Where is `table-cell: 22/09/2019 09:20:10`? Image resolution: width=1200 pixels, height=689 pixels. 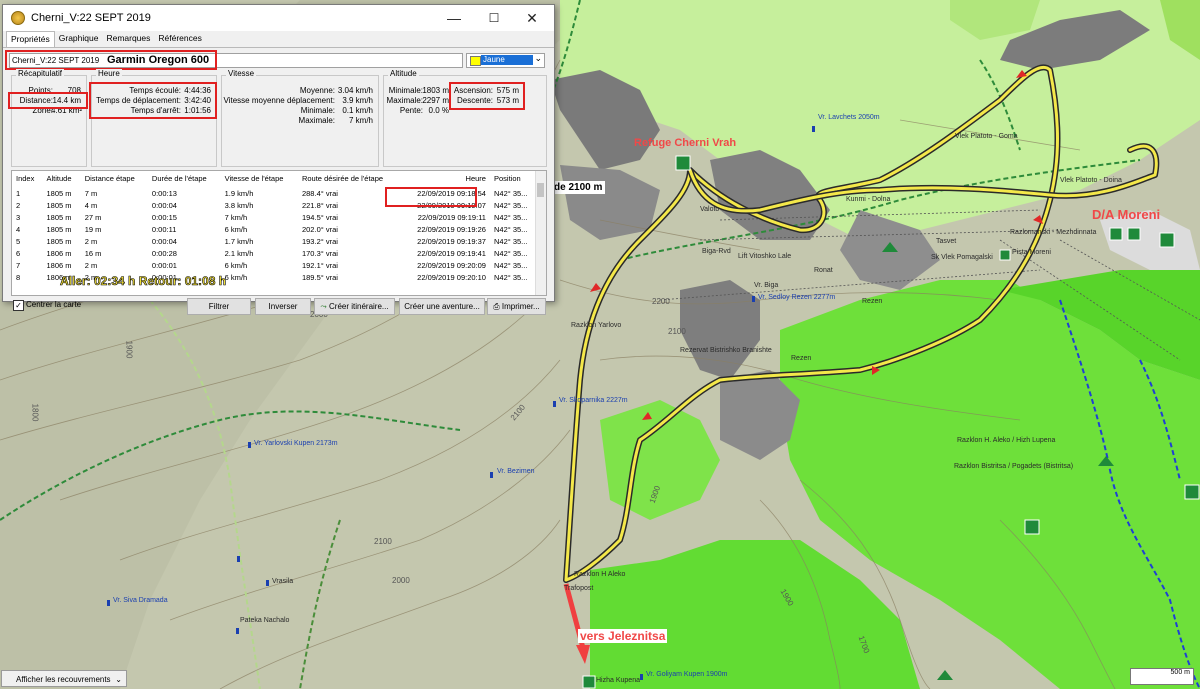 table-cell: 22/09/2019 09:20:10 is located at coordinates (451, 277).